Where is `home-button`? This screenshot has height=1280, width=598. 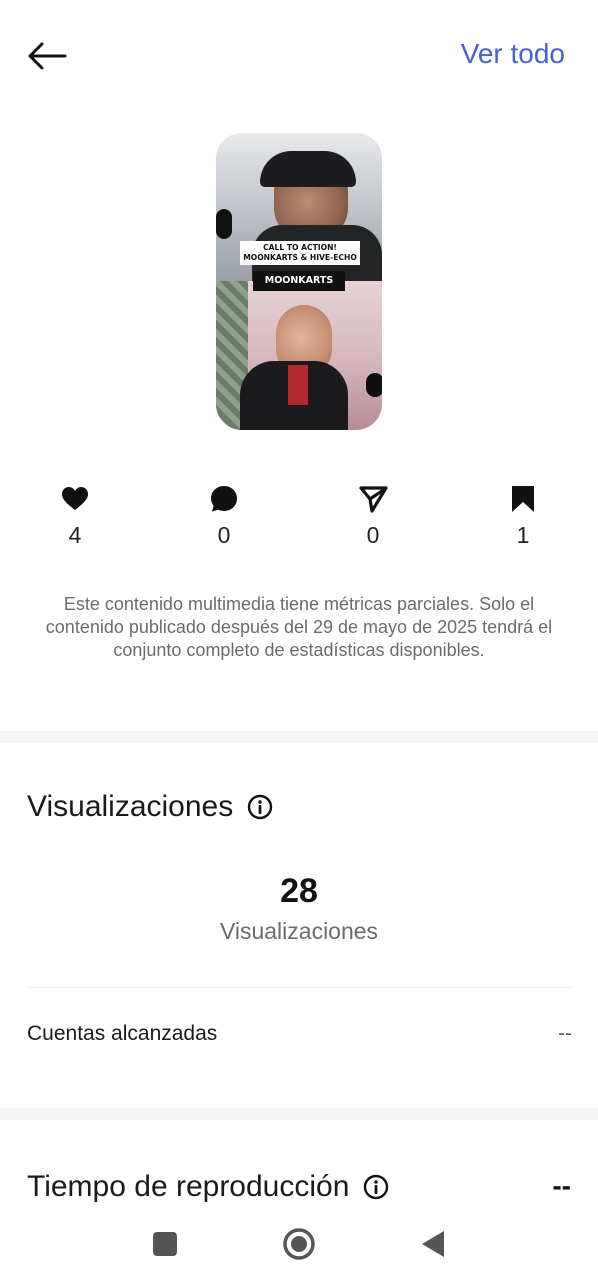
home-button is located at coordinates (299, 1244).